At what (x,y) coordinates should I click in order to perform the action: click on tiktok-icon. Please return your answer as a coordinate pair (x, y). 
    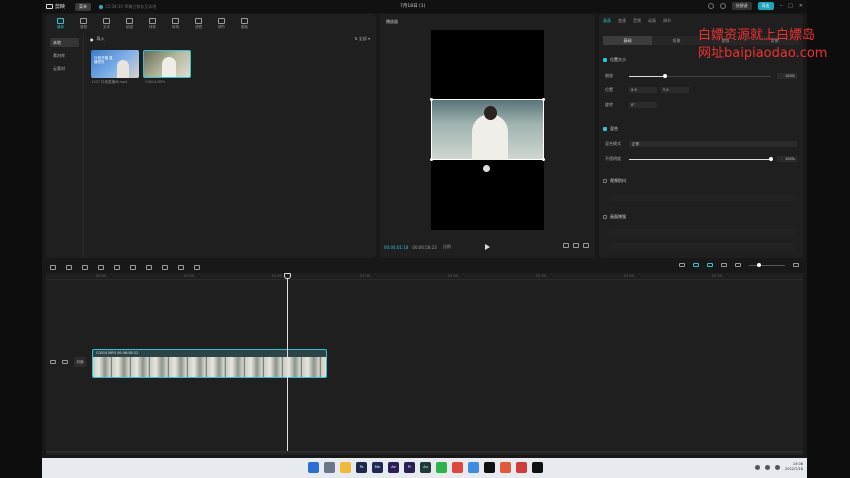
    Looking at the image, I should click on (489, 467).